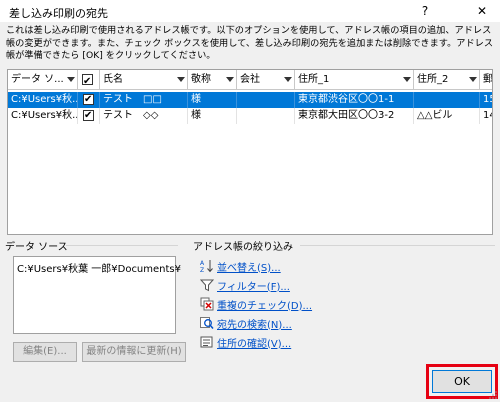  What do you see at coordinates (202, 270) in the screenshot?
I see `svg-text: Z` at bounding box center [202, 270].